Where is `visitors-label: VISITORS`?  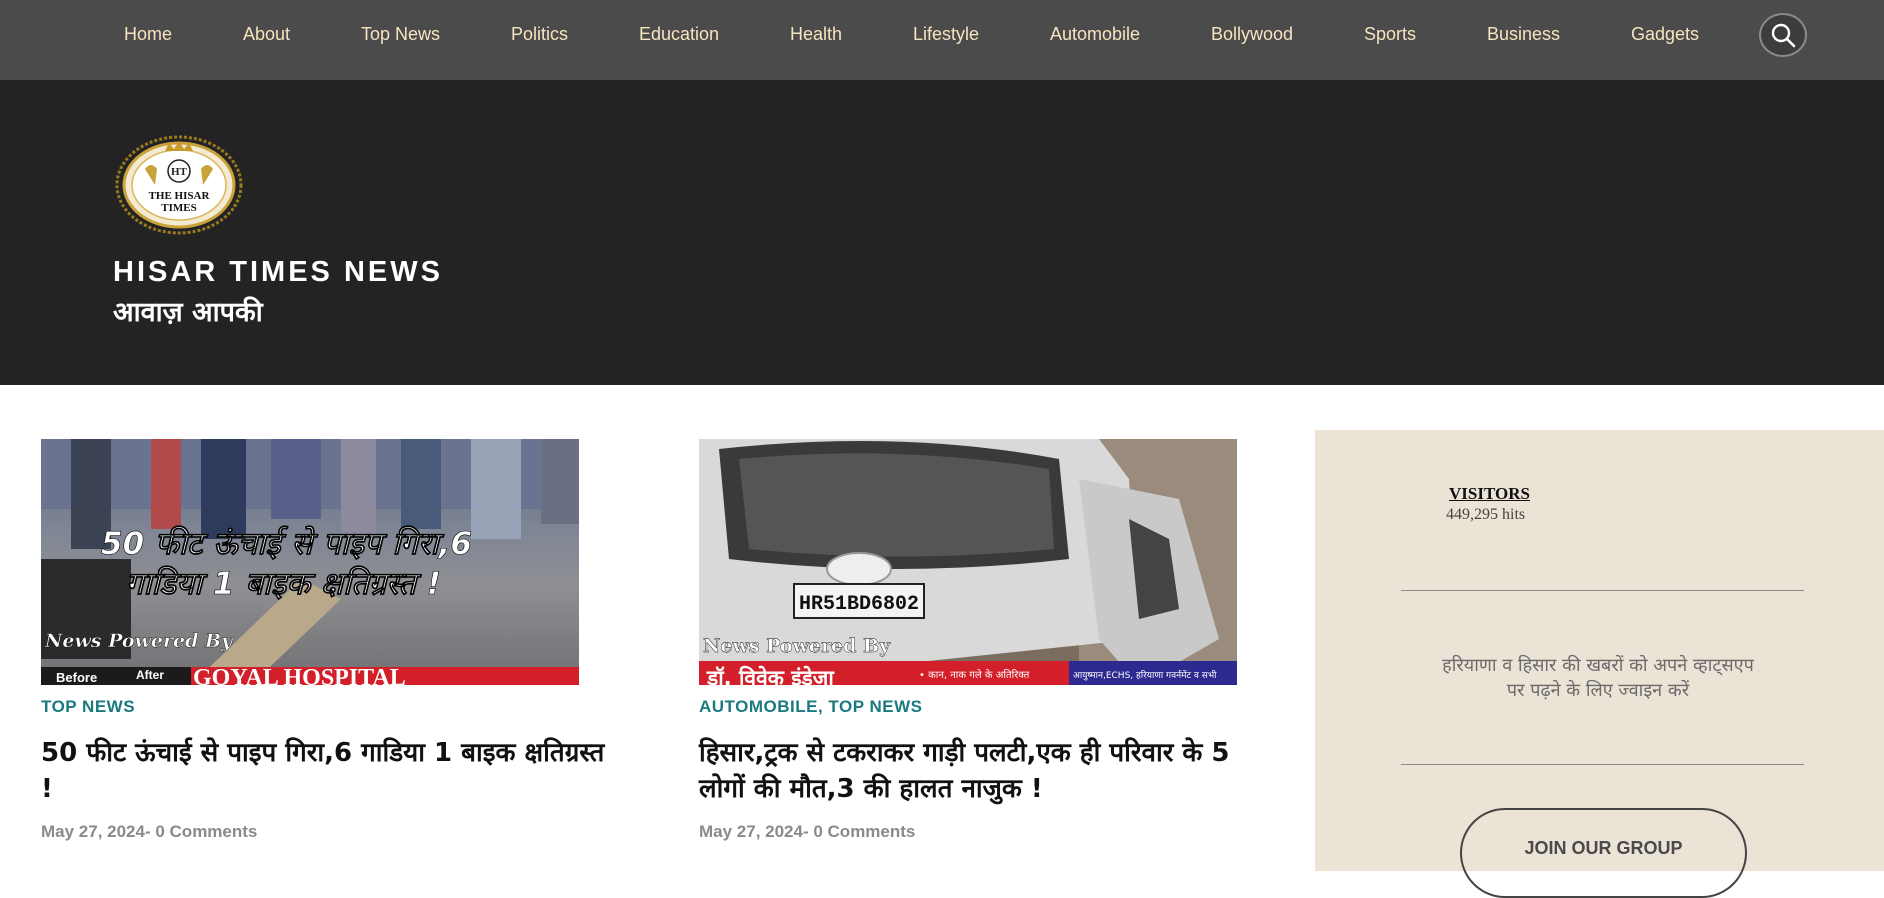 visitors-label: VISITORS is located at coordinates (1489, 493).